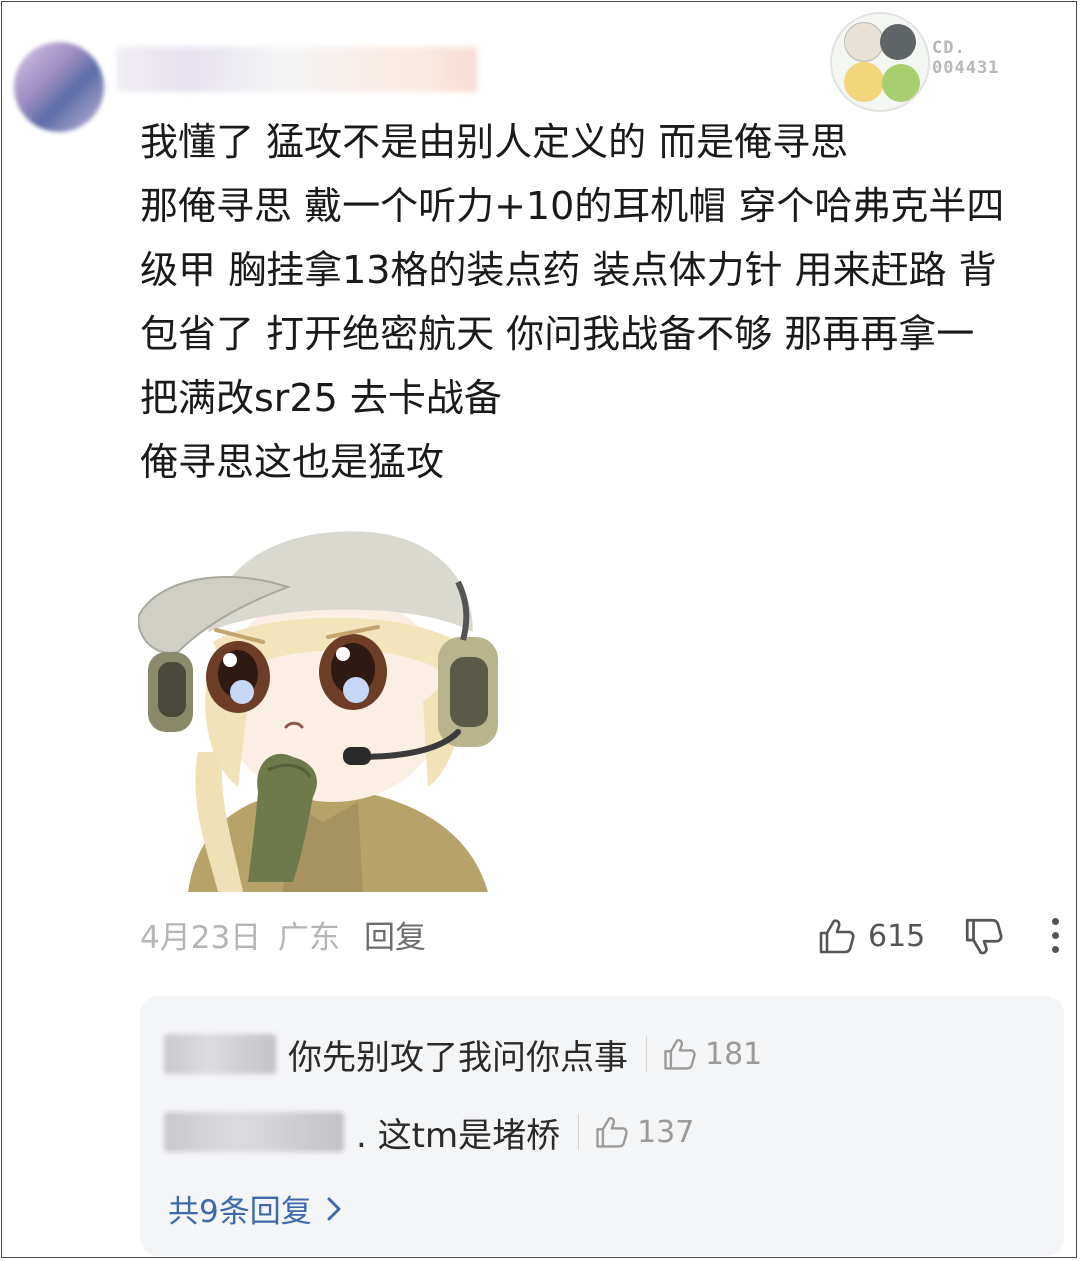  What do you see at coordinates (297, 69) in the screenshot?
I see `username-redacted` at bounding box center [297, 69].